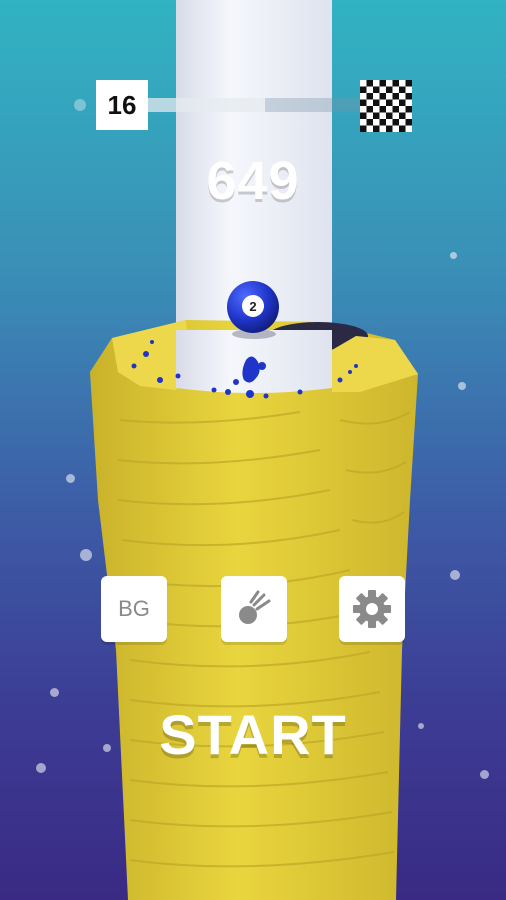 The height and width of the screenshot is (900, 506). Describe the element at coordinates (253, 734) in the screenshot. I see `start-button: START` at that location.